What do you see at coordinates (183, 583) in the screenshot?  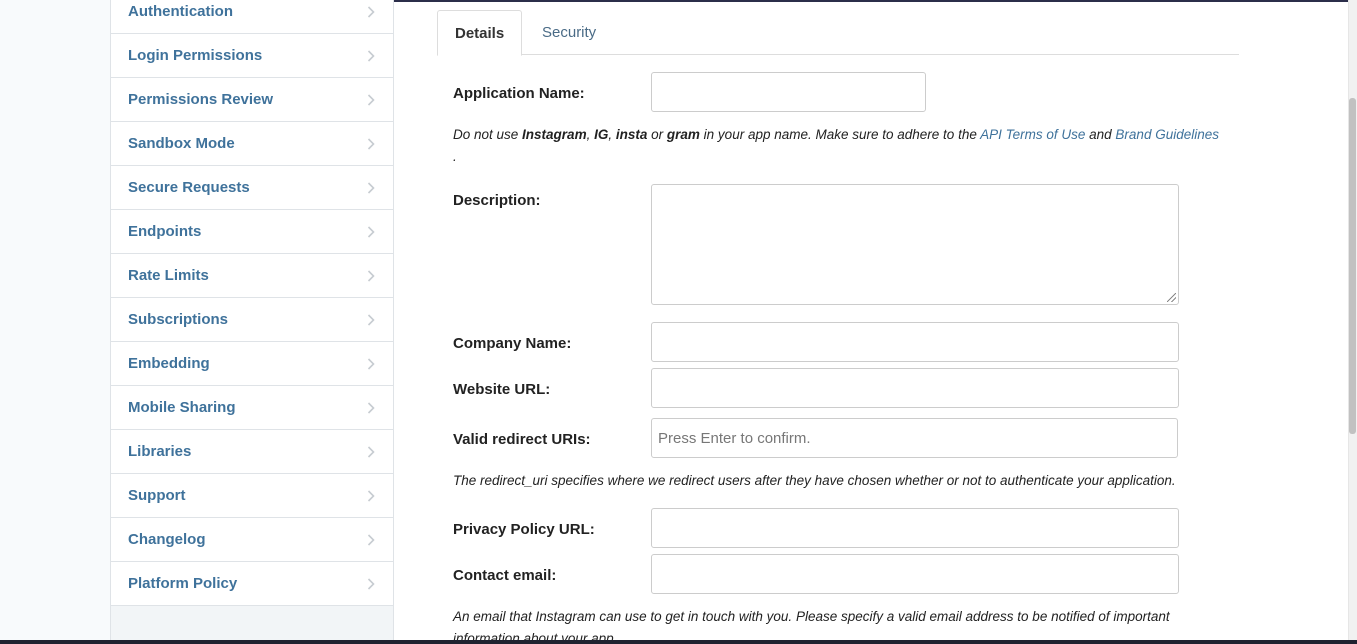 I see `sidebar-item-label: Platform Policy` at bounding box center [183, 583].